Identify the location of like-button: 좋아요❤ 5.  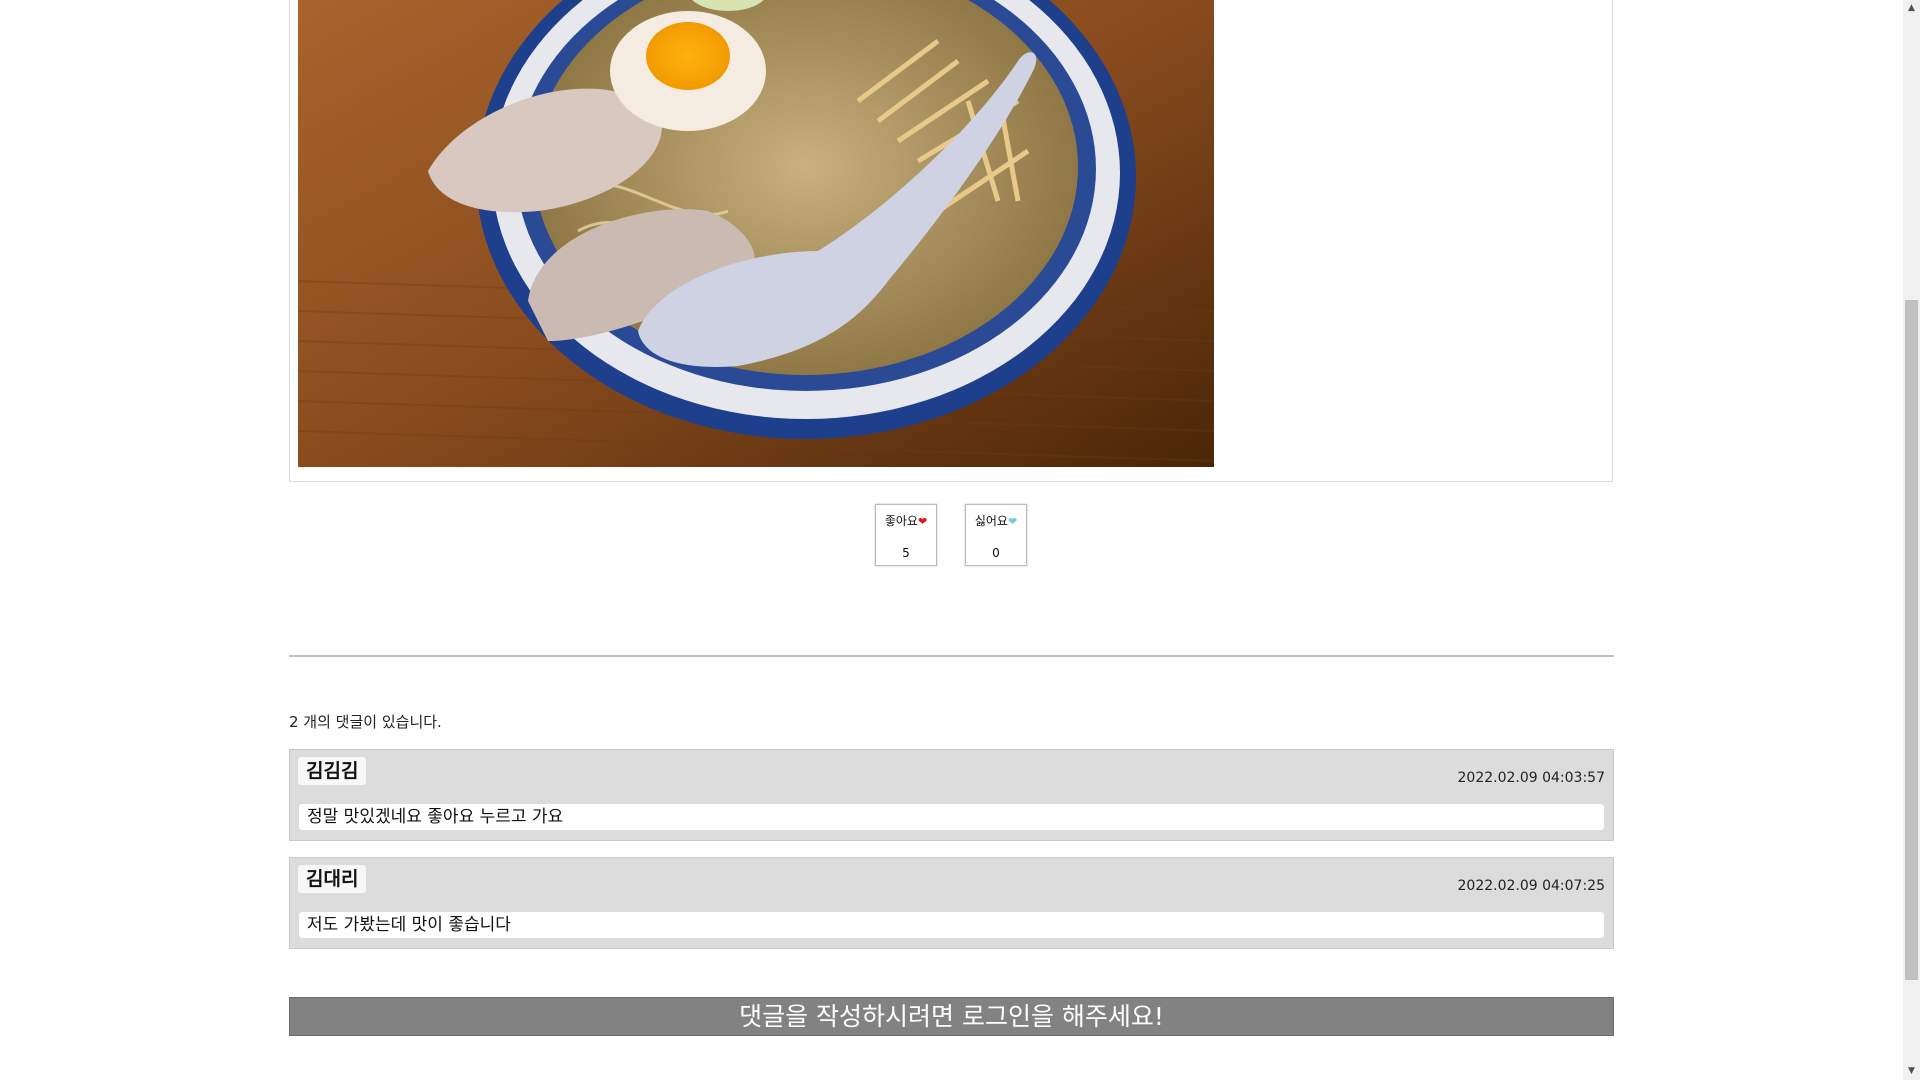
(906, 535).